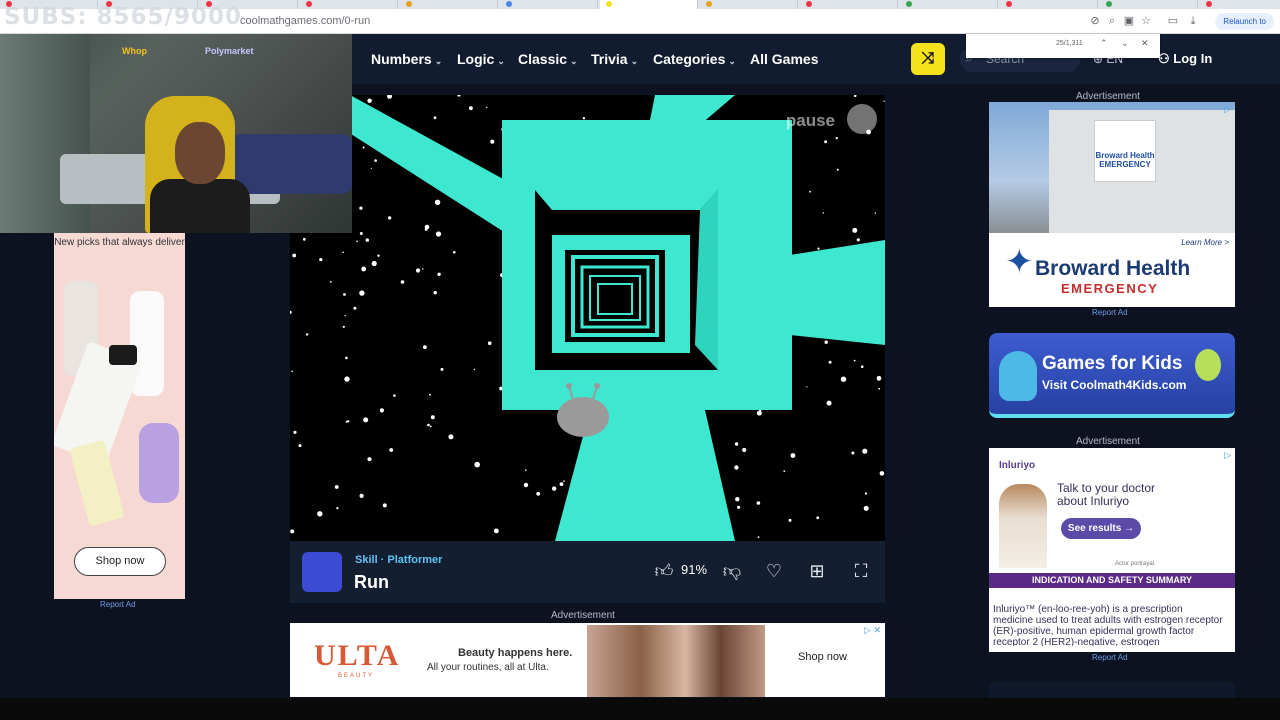 This screenshot has height=720, width=1280. Describe the element at coordinates (291, 164) in the screenshot. I see `webcam-couch` at that location.